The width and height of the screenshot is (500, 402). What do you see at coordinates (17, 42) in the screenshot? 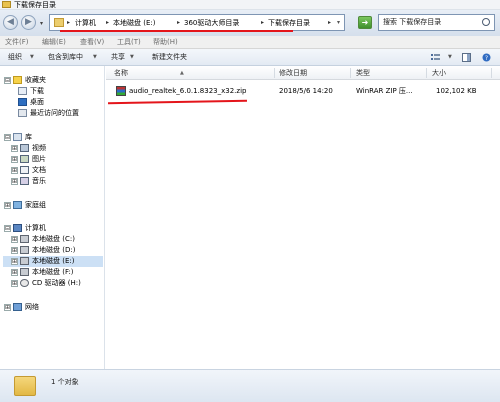
I see `menu-file: 文件(F)` at bounding box center [17, 42].